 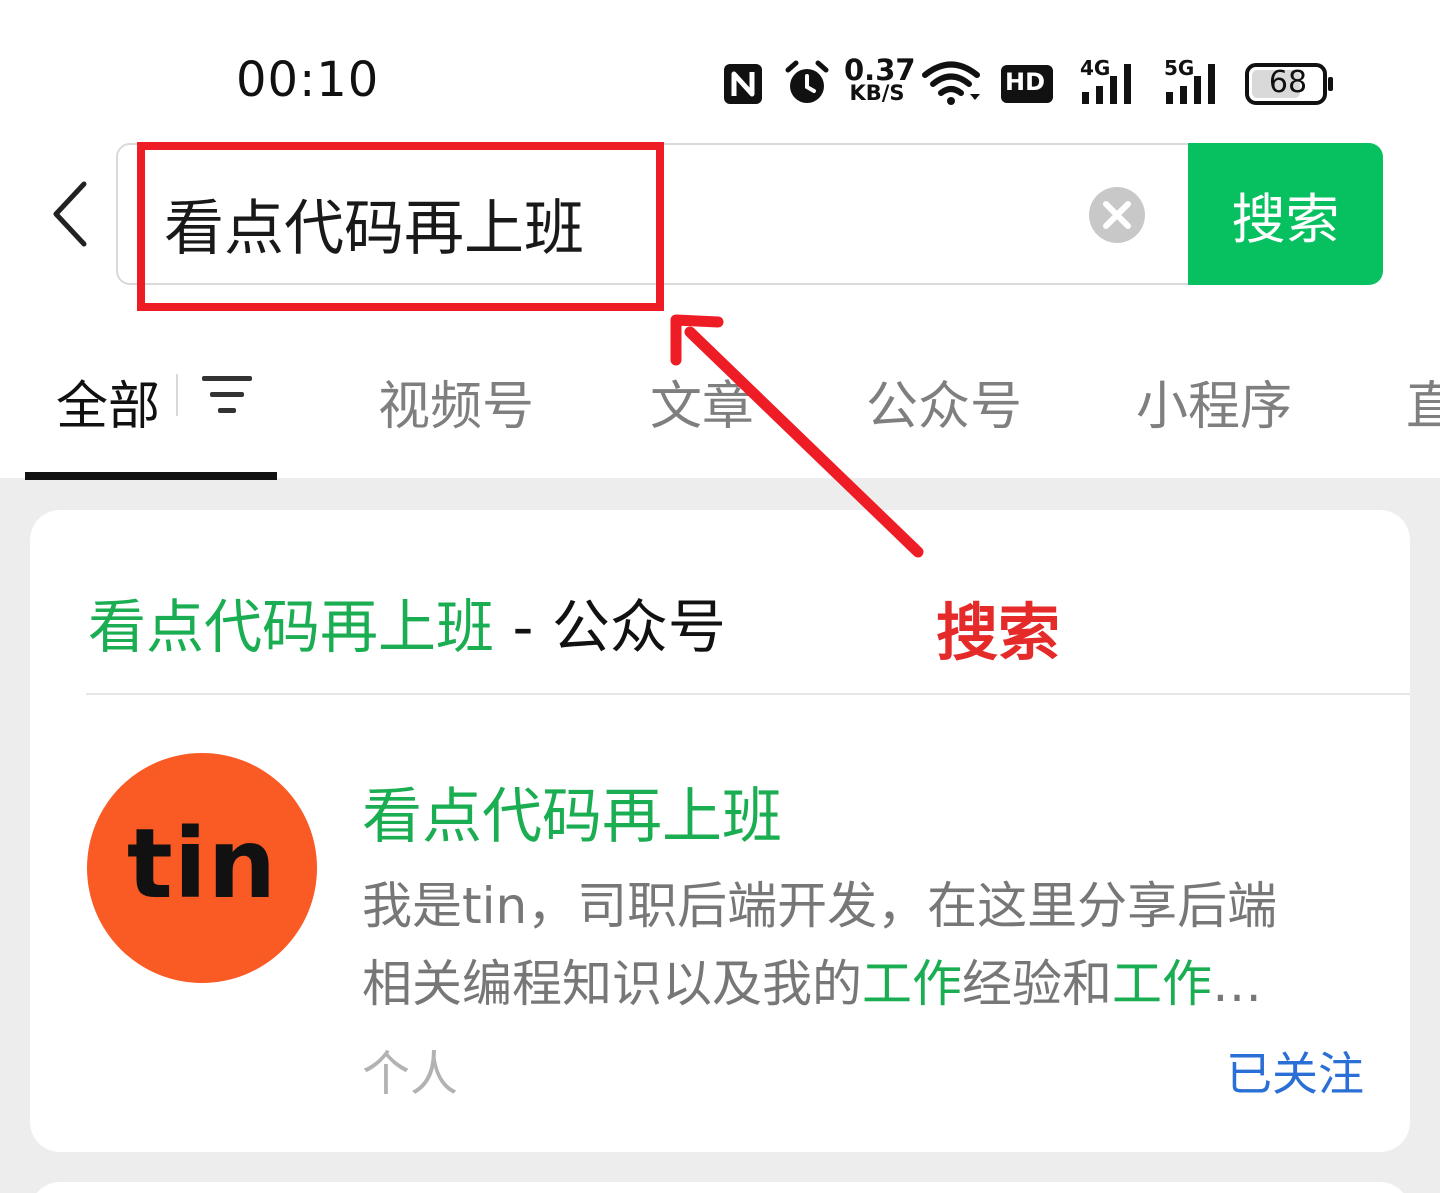 I want to click on search-button: 搜索, so click(x=1285, y=214).